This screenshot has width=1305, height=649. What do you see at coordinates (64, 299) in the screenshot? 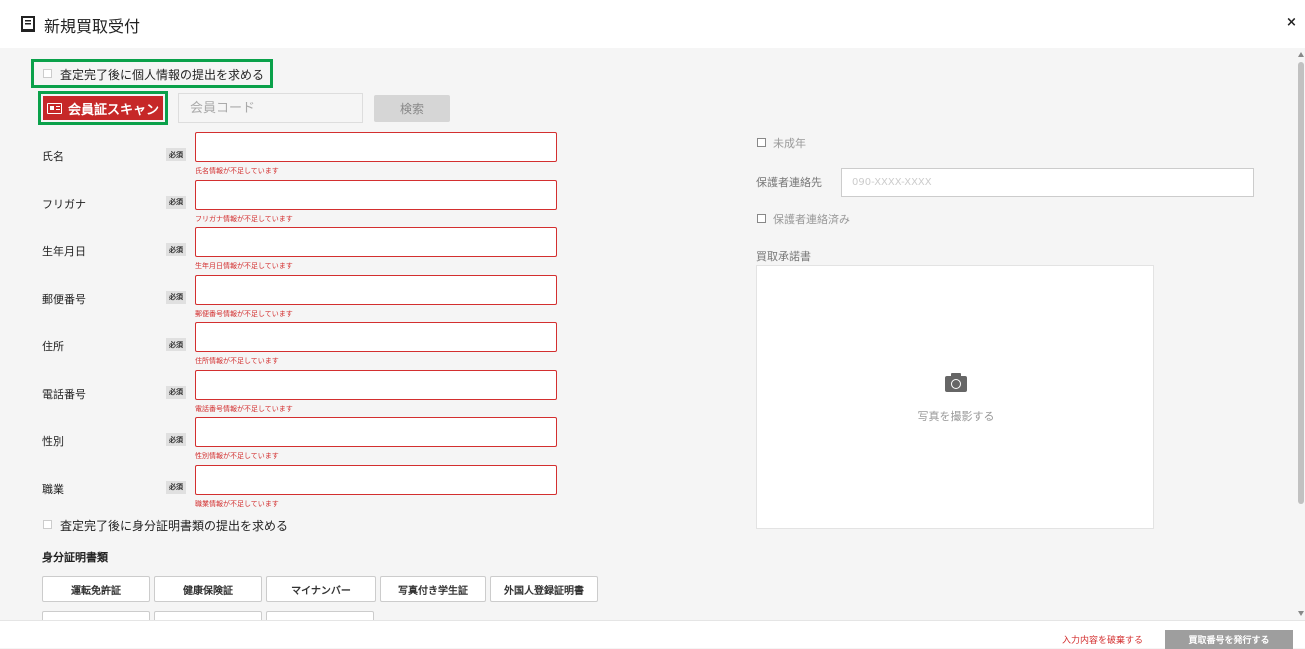
I see `field-label: 郵便番号` at bounding box center [64, 299].